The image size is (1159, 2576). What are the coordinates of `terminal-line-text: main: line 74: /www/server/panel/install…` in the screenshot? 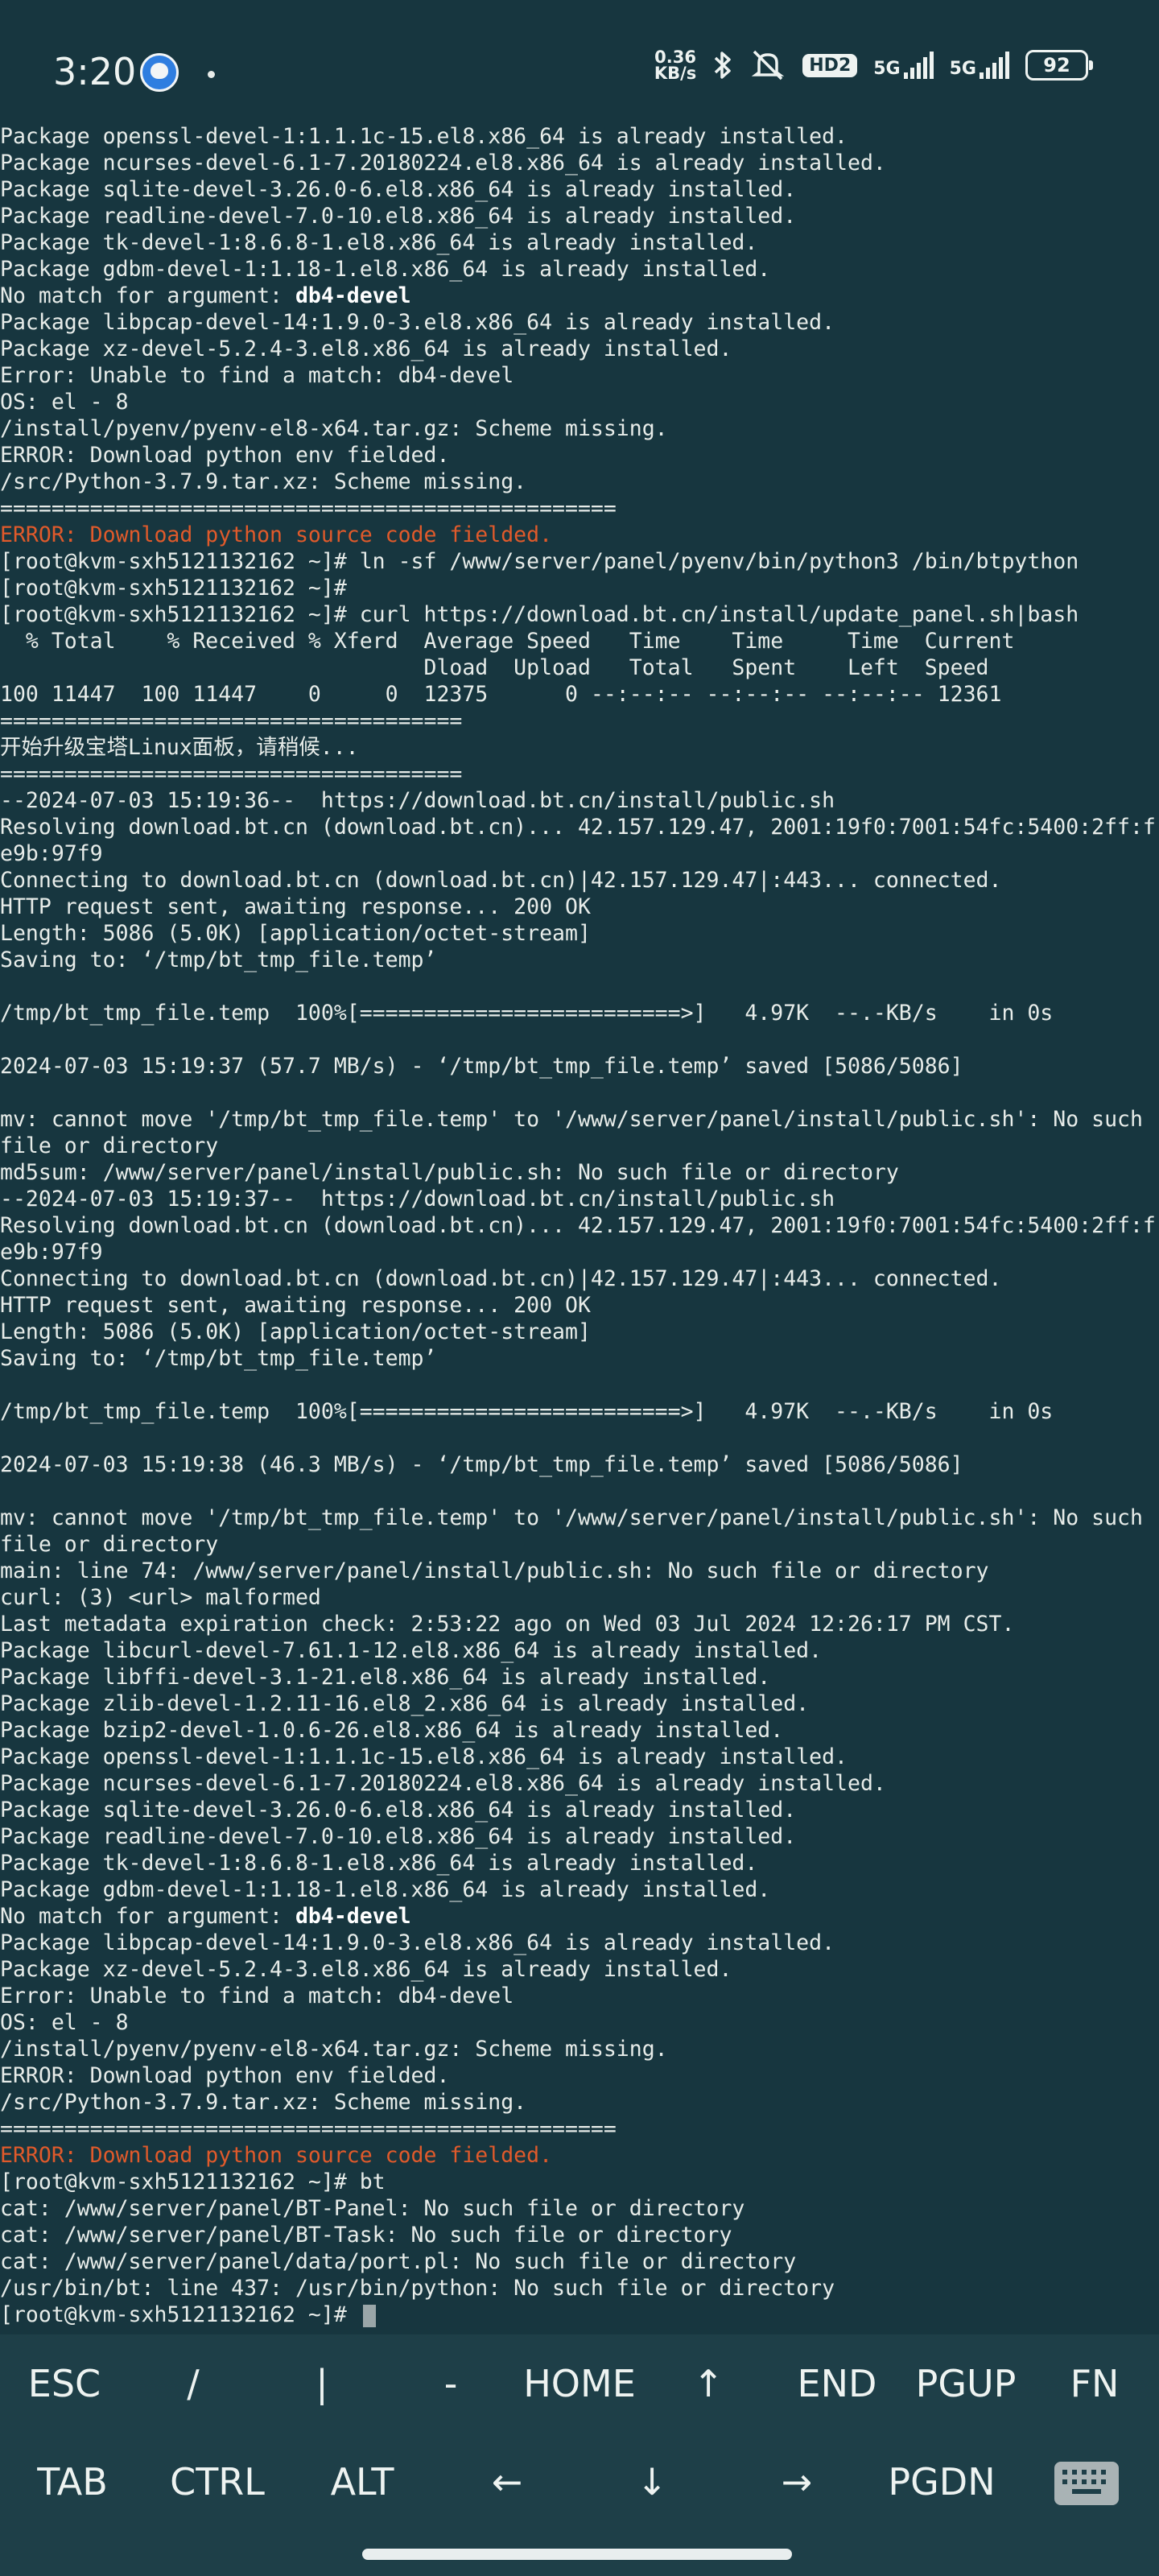 It's located at (494, 1570).